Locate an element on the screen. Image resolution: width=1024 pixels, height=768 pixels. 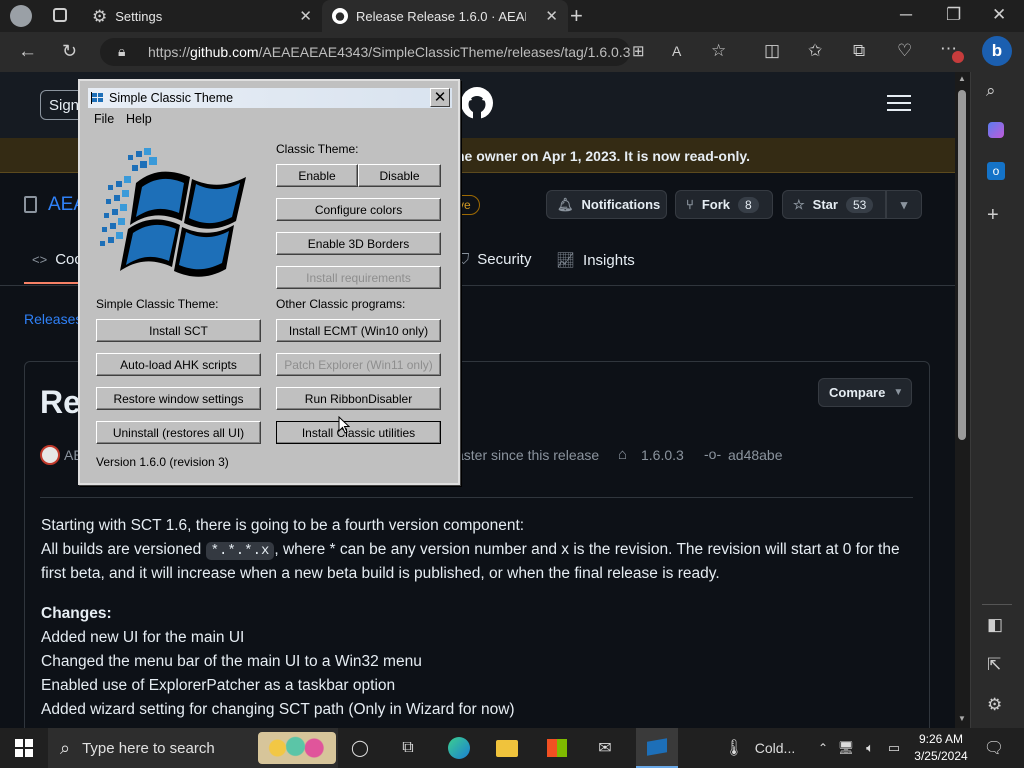
uninstall-button: Uninstall (restores all UI) is located at coordinates (178, 432).